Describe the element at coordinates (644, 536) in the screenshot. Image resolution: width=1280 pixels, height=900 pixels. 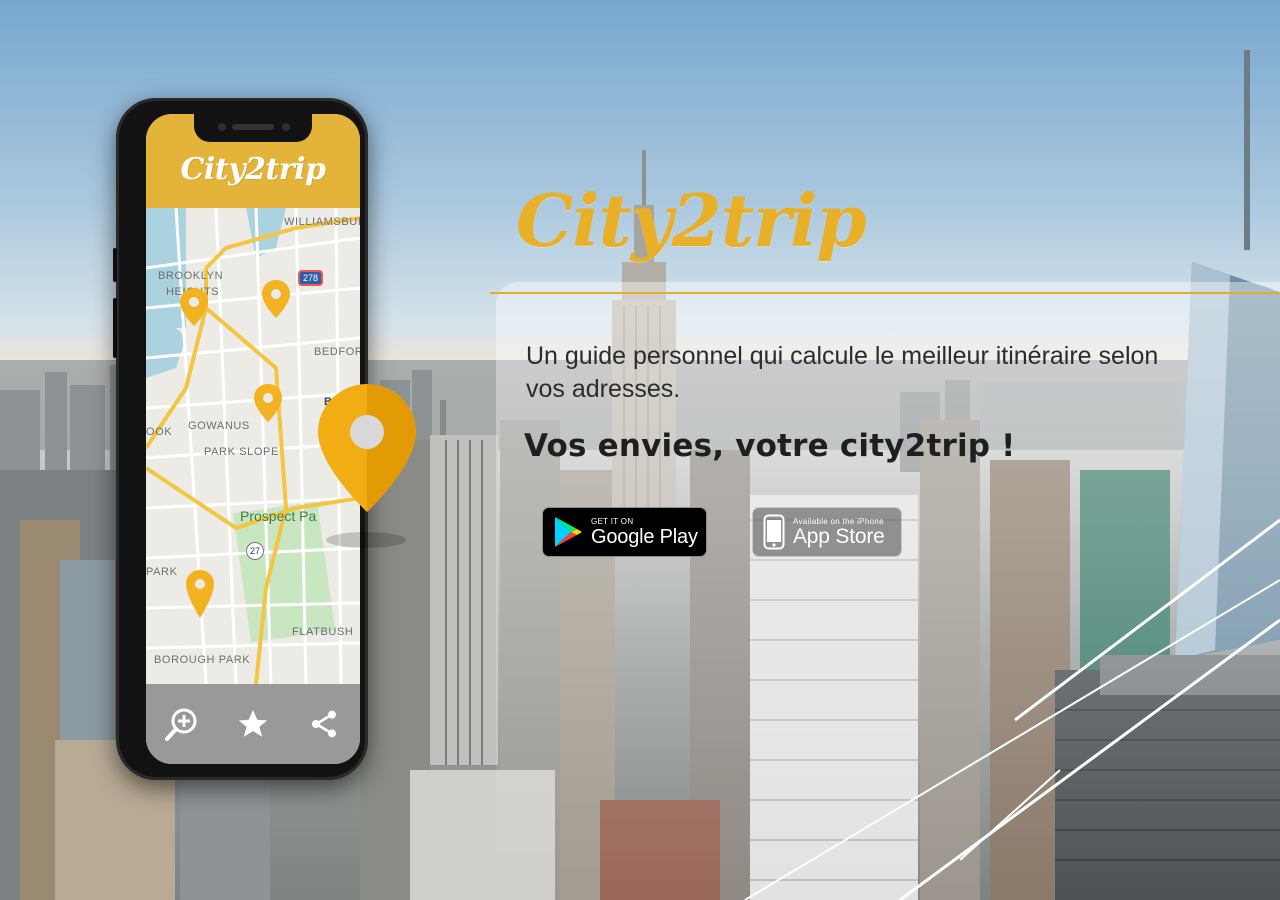
I see `google-play-label: Google Play` at that location.